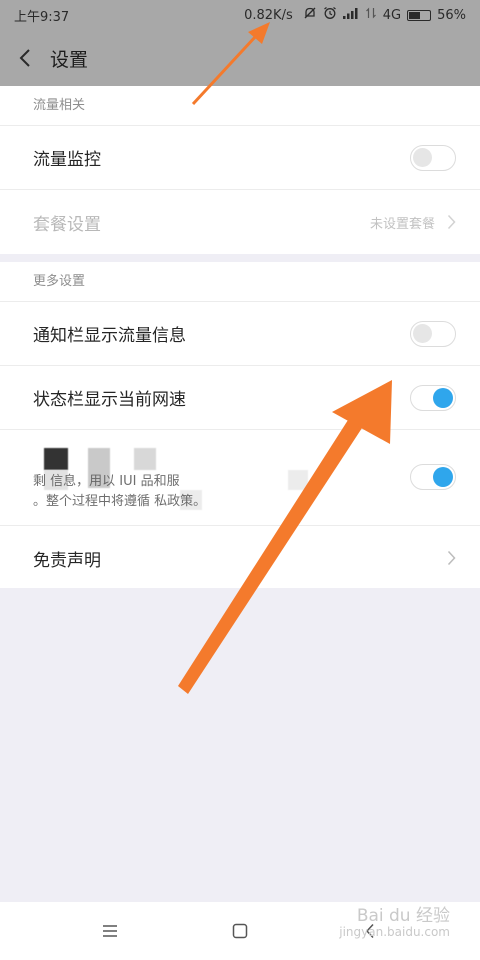  I want to click on data-transfer-icon, so click(371, 15).